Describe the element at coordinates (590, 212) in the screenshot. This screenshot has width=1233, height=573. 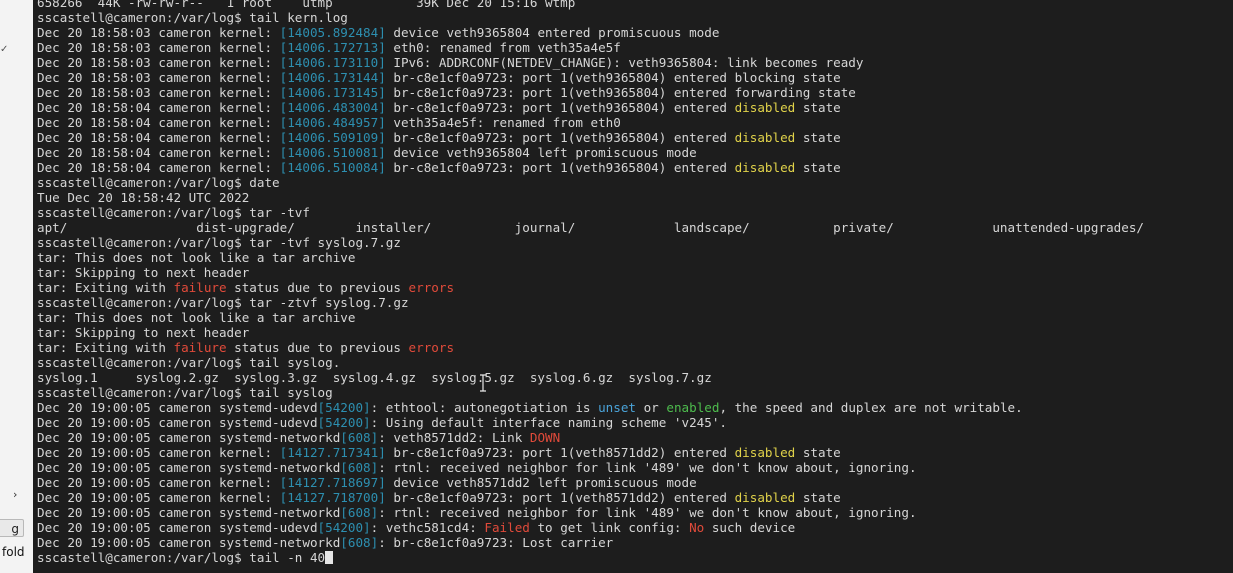
I see `terminal-line: sscastell@cameron:/var/log$ tar -tvf` at that location.